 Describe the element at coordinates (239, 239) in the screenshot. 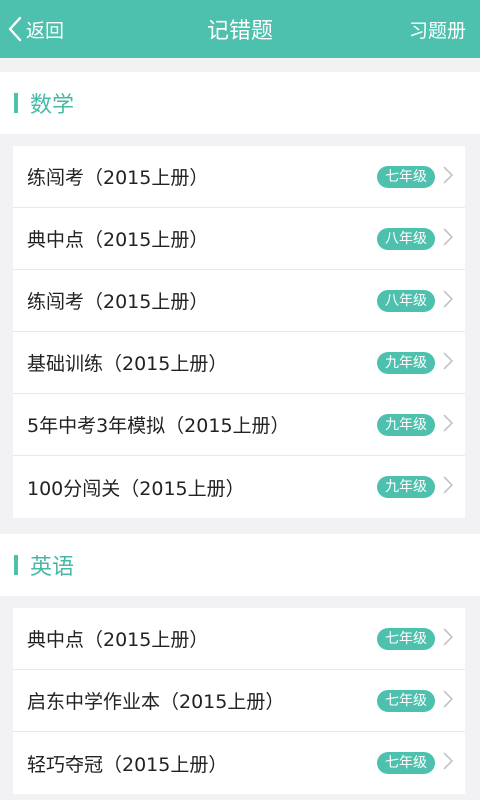

I see `list-item: 典中点（2015上册） 八年级` at that location.